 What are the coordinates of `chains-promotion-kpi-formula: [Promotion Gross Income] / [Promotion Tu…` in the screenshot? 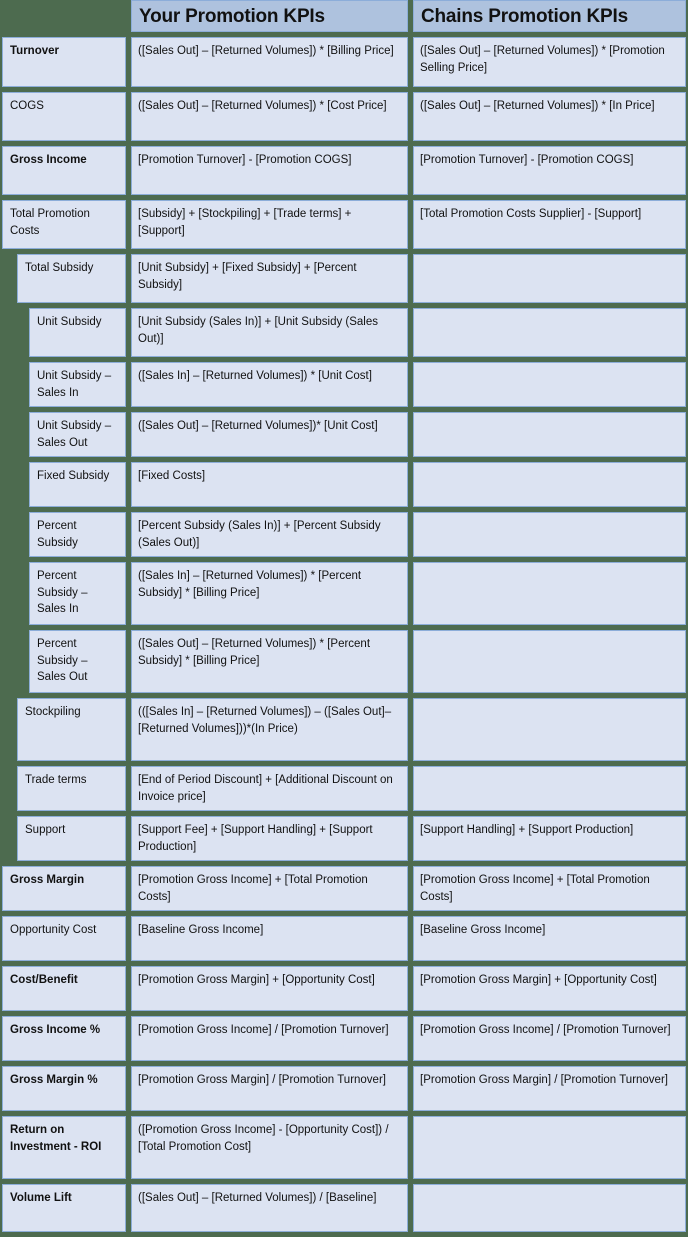 It's located at (549, 1038).